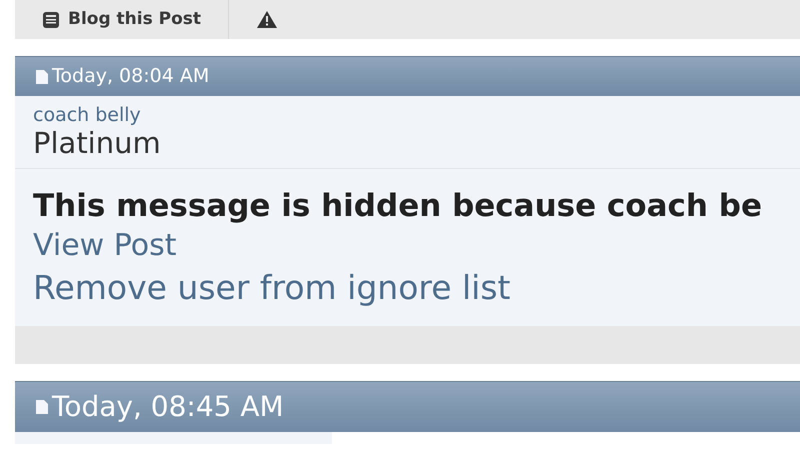 This screenshot has height=450, width=800. I want to click on post-date: Today, 08:45 AM, so click(168, 406).